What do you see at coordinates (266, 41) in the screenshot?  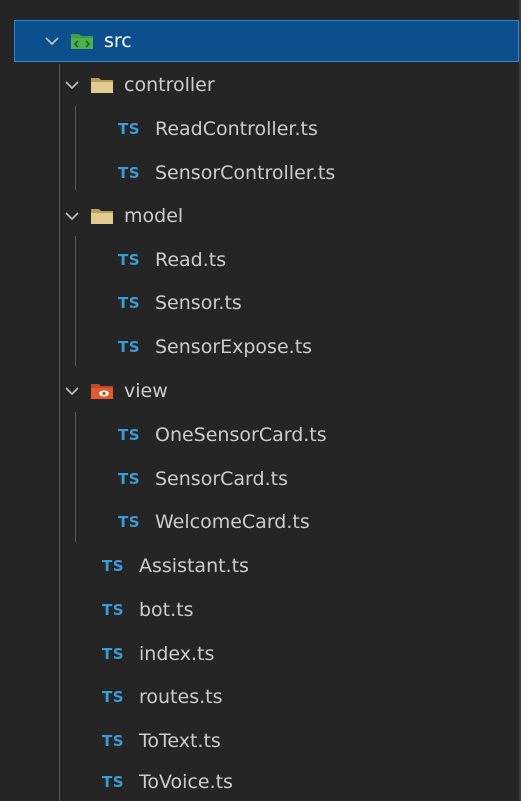 I see `tree-folder-src: src` at bounding box center [266, 41].